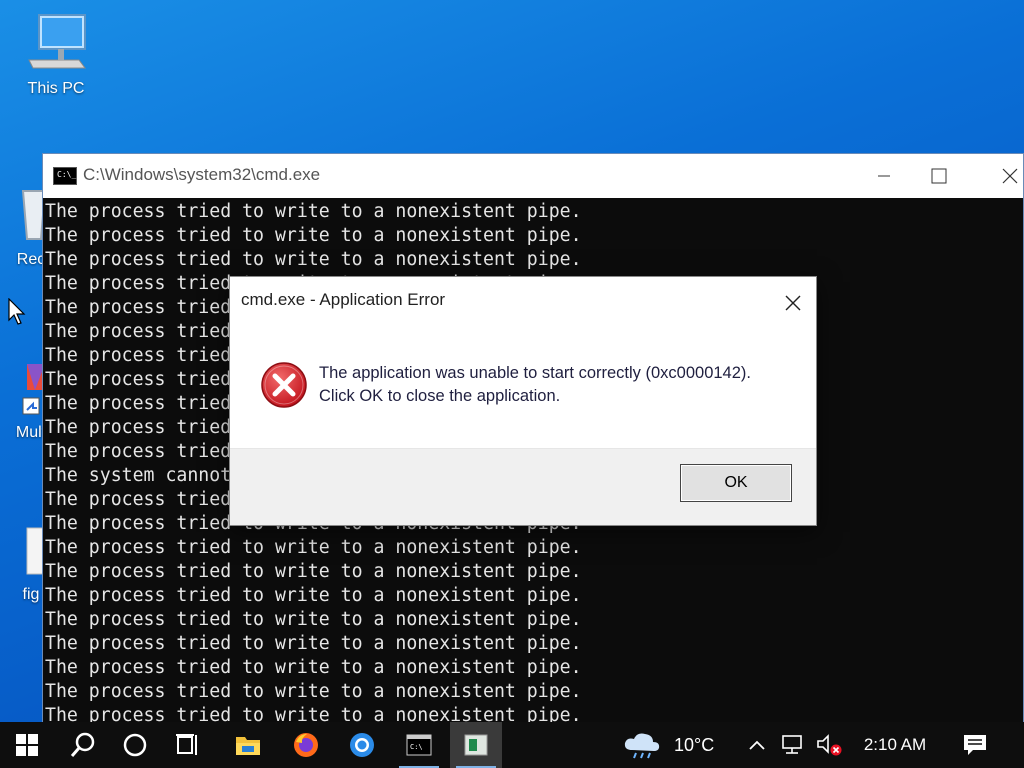 This screenshot has width=1024, height=768. I want to click on notification-icon, so click(975, 745).